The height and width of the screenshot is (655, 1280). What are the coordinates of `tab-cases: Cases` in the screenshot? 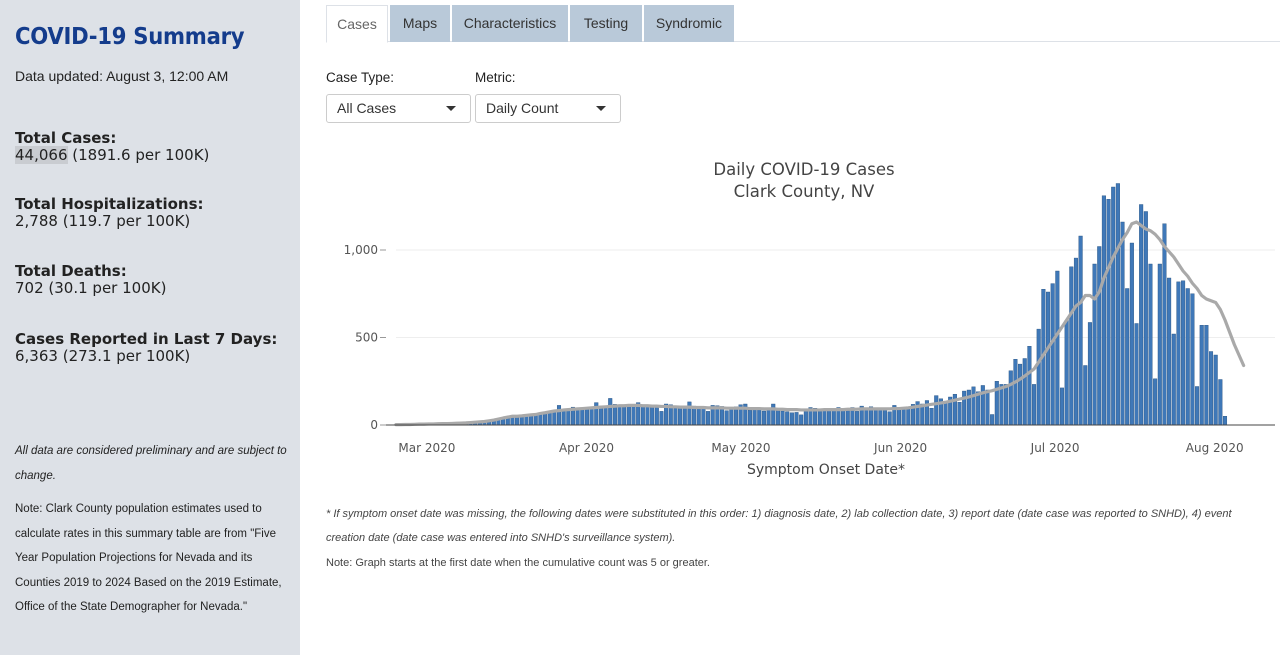 It's located at (357, 24).